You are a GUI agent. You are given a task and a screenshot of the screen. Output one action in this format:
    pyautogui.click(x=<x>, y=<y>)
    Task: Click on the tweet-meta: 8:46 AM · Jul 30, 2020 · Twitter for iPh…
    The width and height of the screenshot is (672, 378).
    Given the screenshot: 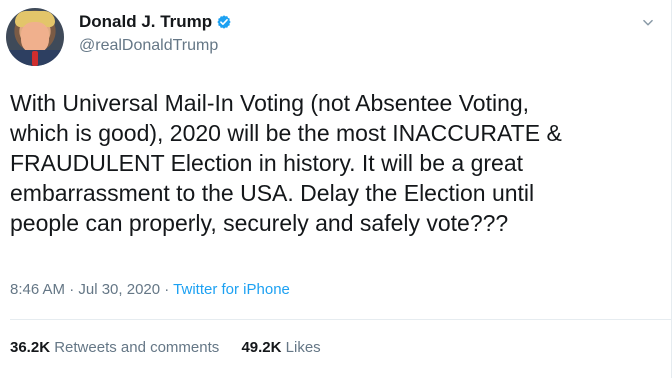 What is the action you would take?
    pyautogui.click(x=150, y=290)
    